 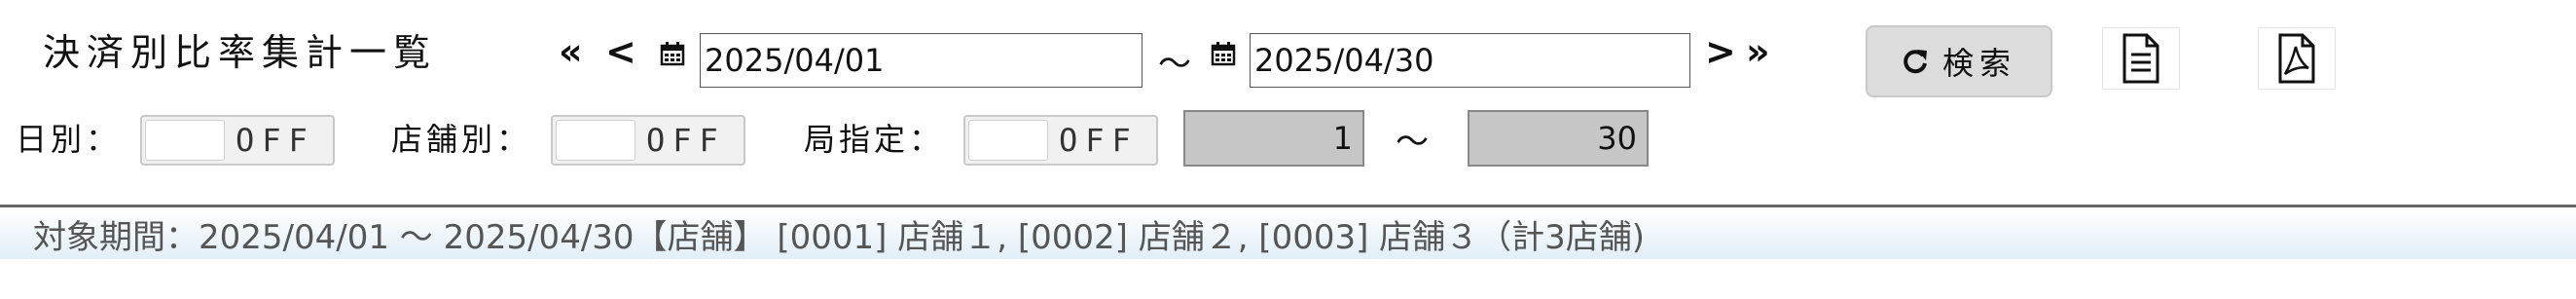 I want to click on station-toggle: OFF, so click(x=1060, y=140).